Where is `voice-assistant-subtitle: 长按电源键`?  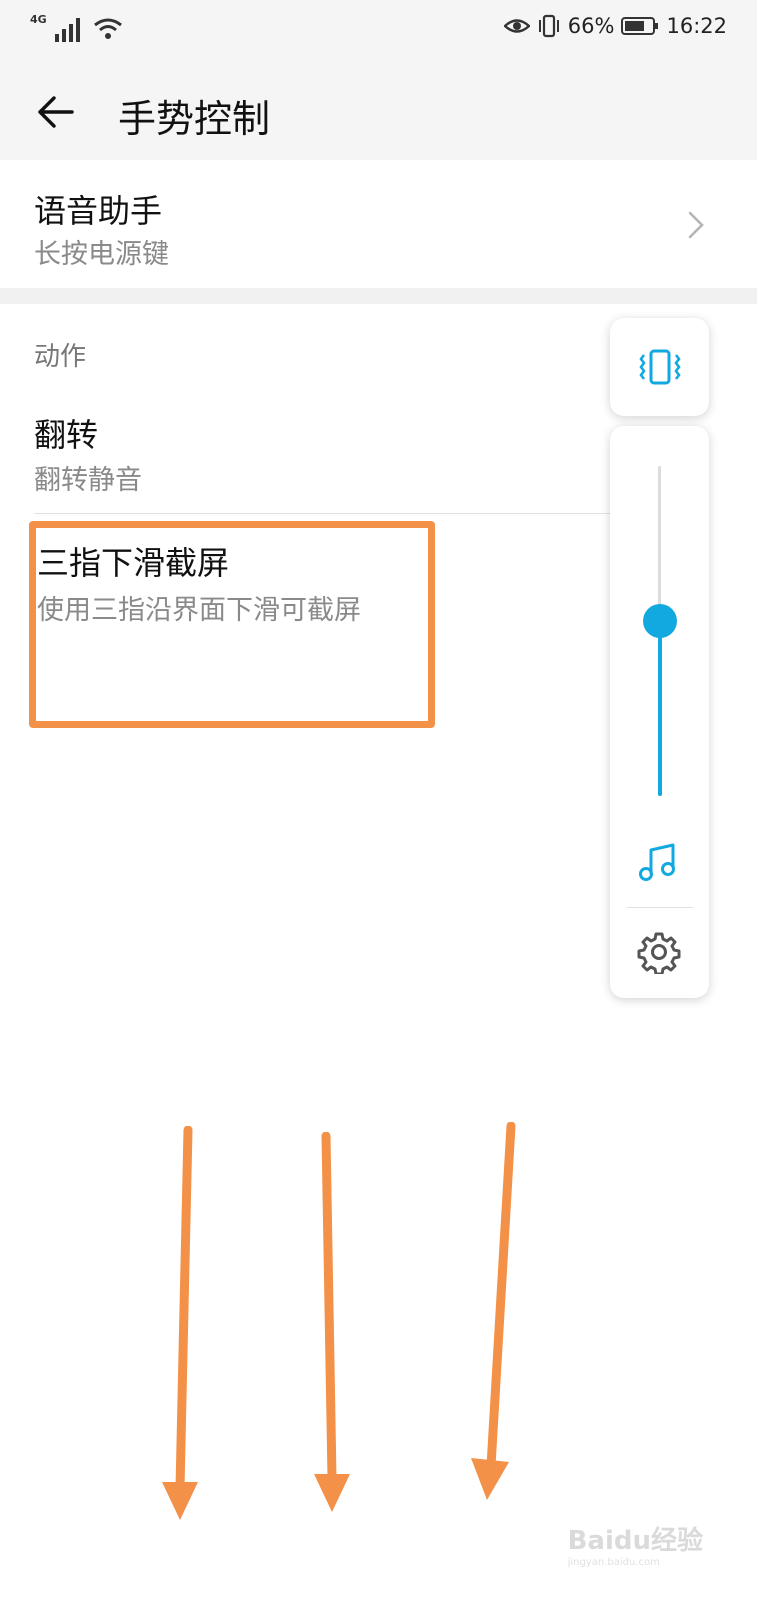 voice-assistant-subtitle: 长按电源键 is located at coordinates (101, 254).